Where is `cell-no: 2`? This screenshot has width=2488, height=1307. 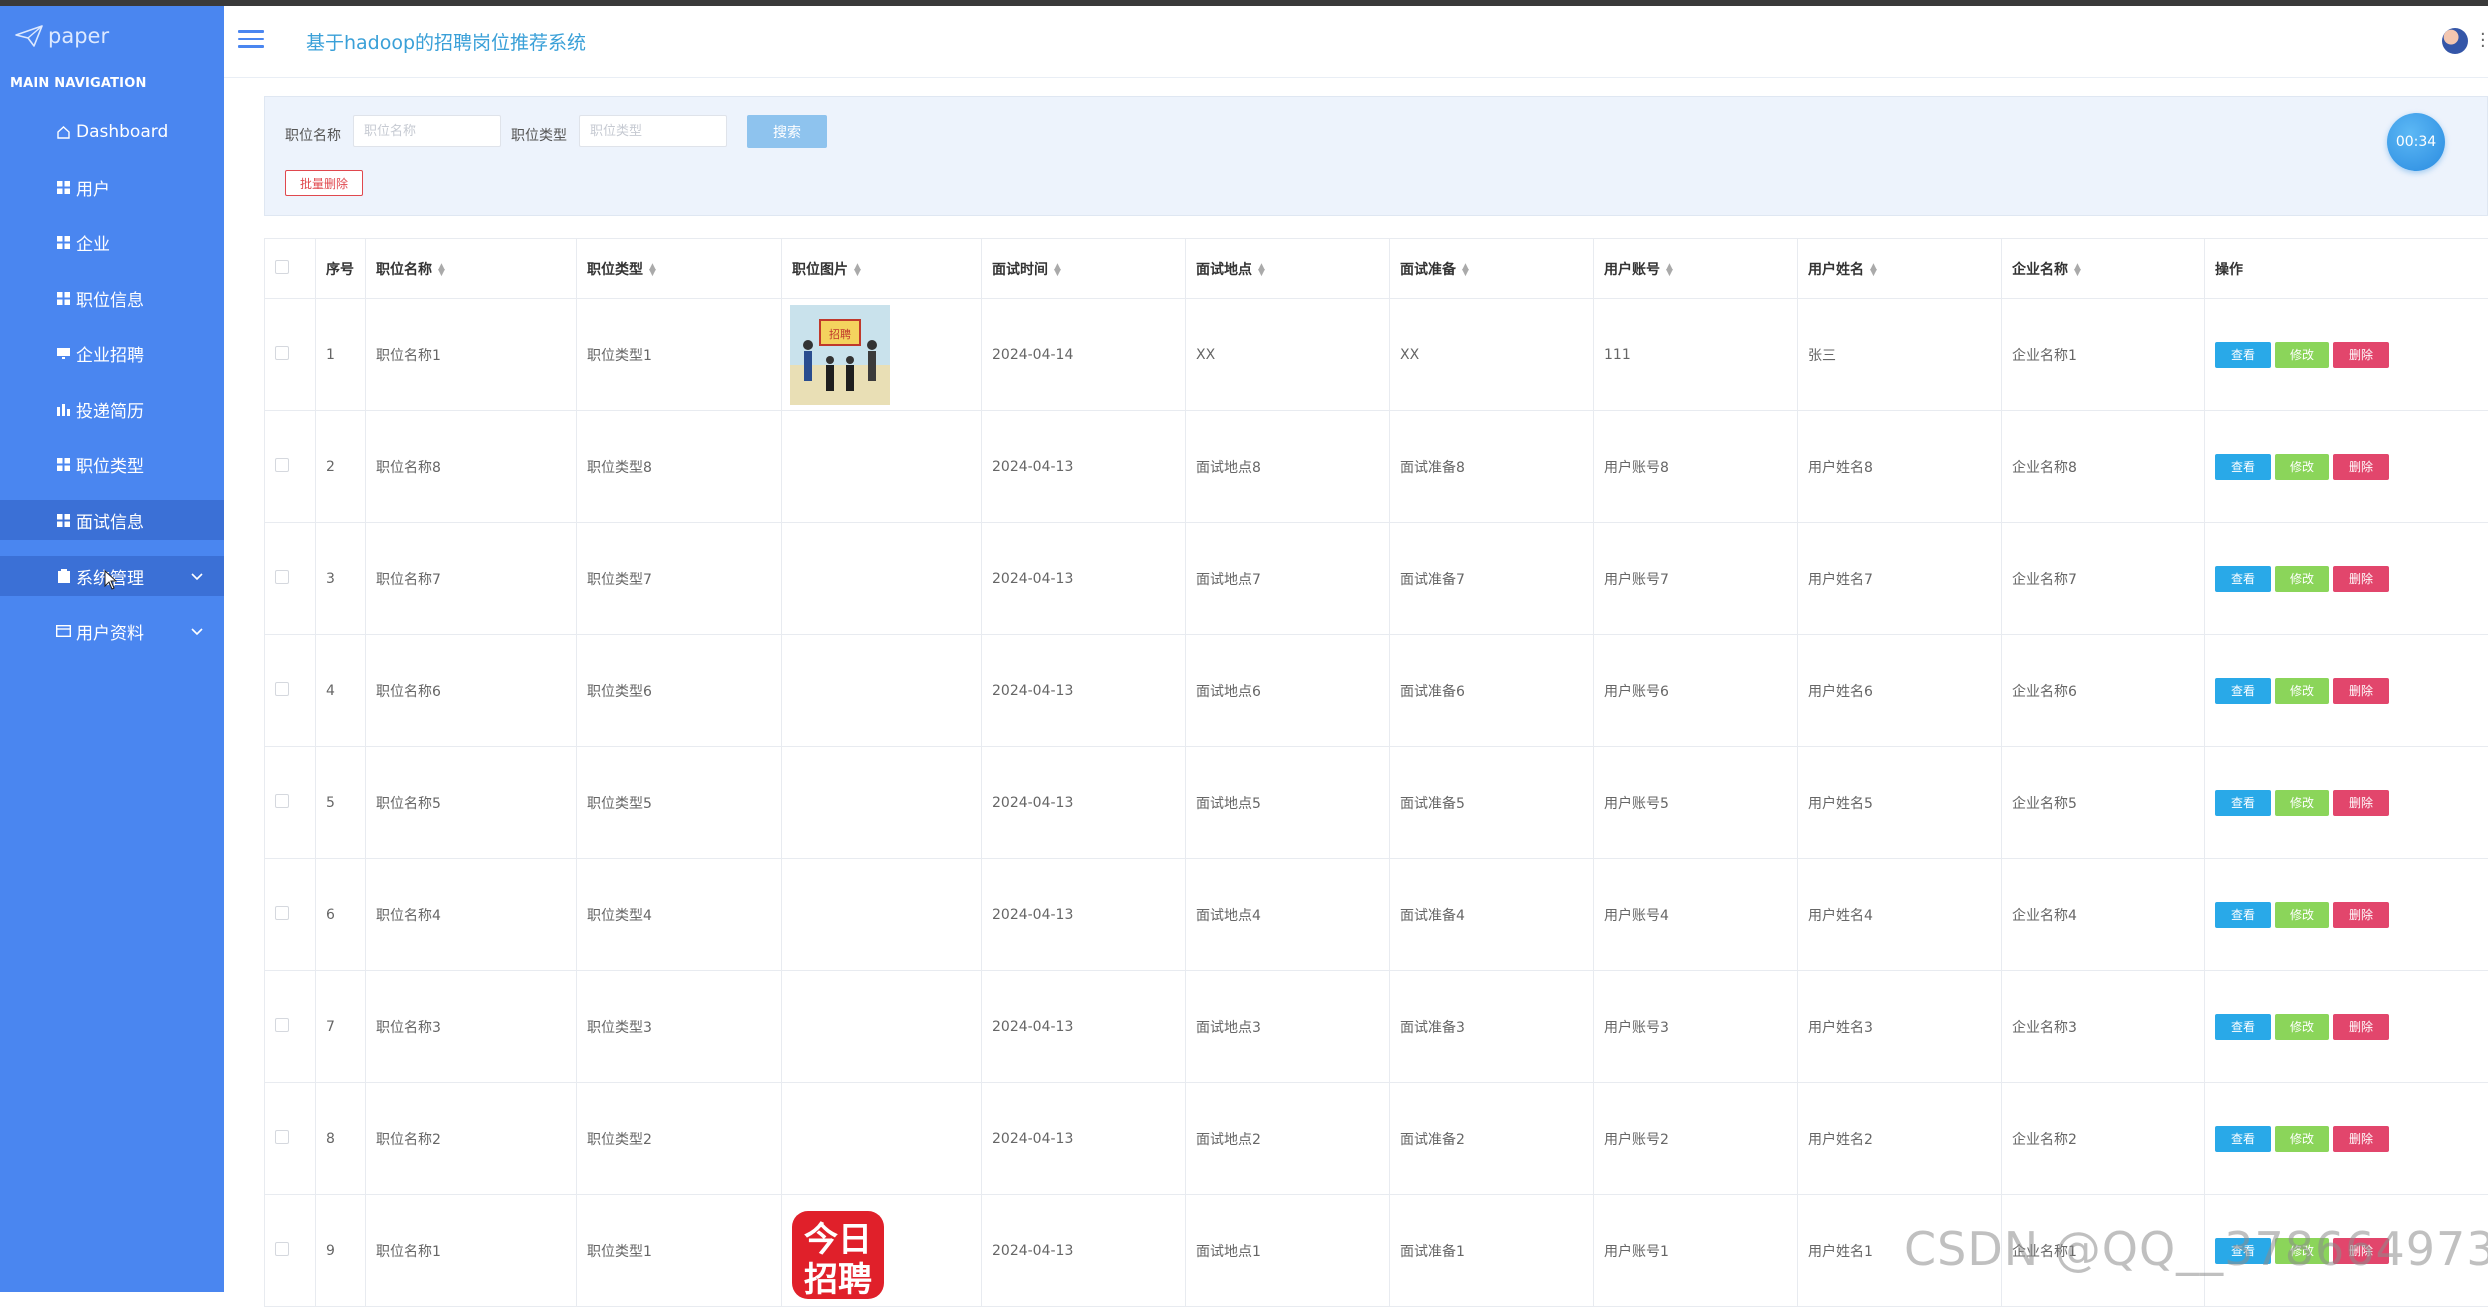 cell-no: 2 is located at coordinates (341, 467).